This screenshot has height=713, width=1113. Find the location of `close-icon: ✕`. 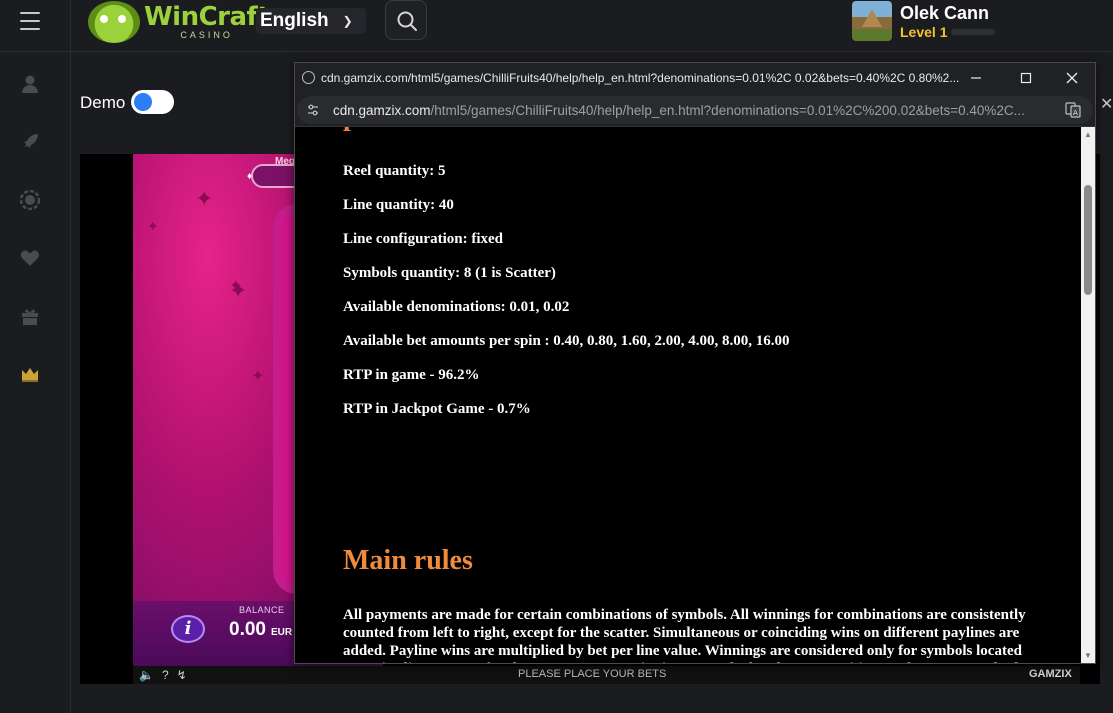

close-icon: ✕ is located at coordinates (1106, 104).